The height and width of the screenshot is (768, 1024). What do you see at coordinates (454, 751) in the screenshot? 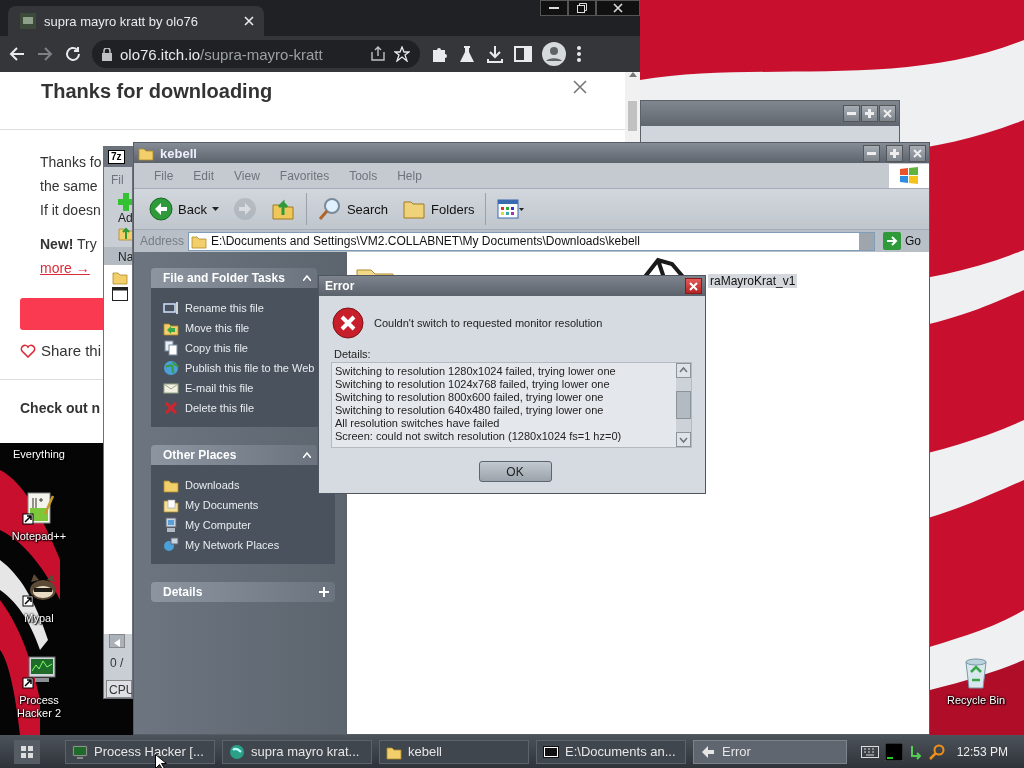
I see `taskbar-button: kebell` at bounding box center [454, 751].